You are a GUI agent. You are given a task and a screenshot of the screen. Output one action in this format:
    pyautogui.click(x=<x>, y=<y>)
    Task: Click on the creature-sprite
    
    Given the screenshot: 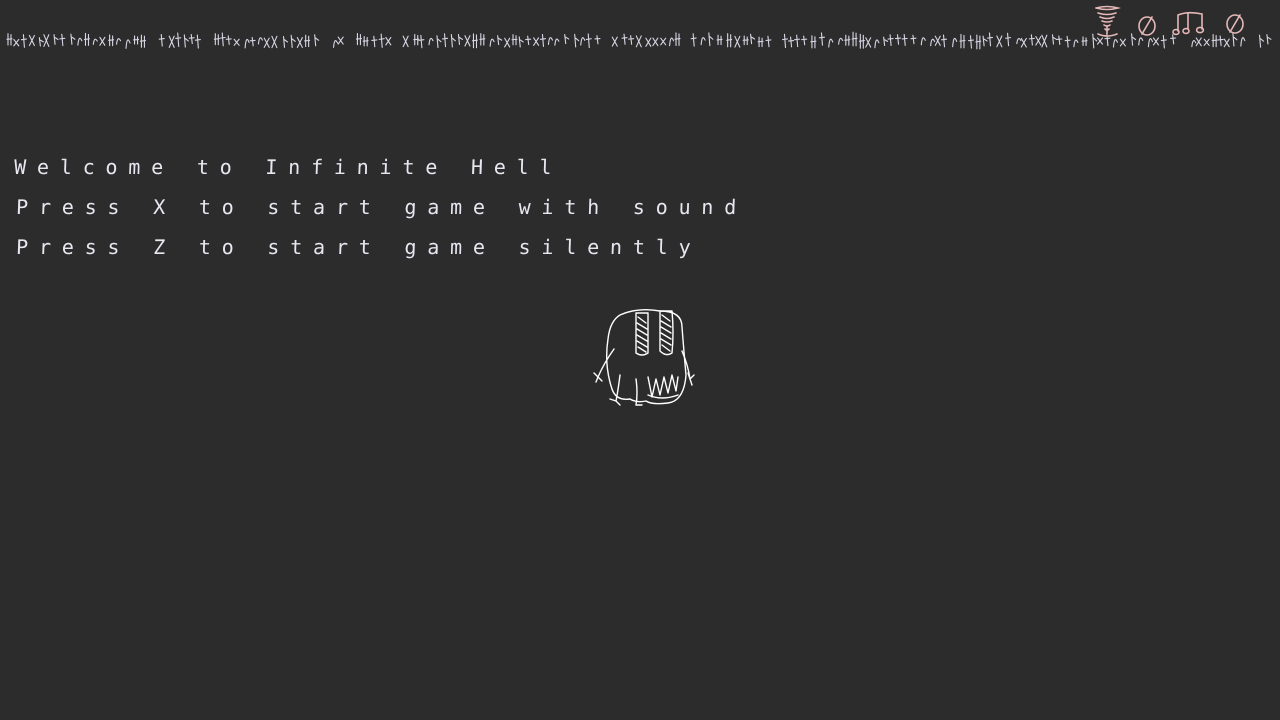 What is the action you would take?
    pyautogui.click(x=644, y=357)
    